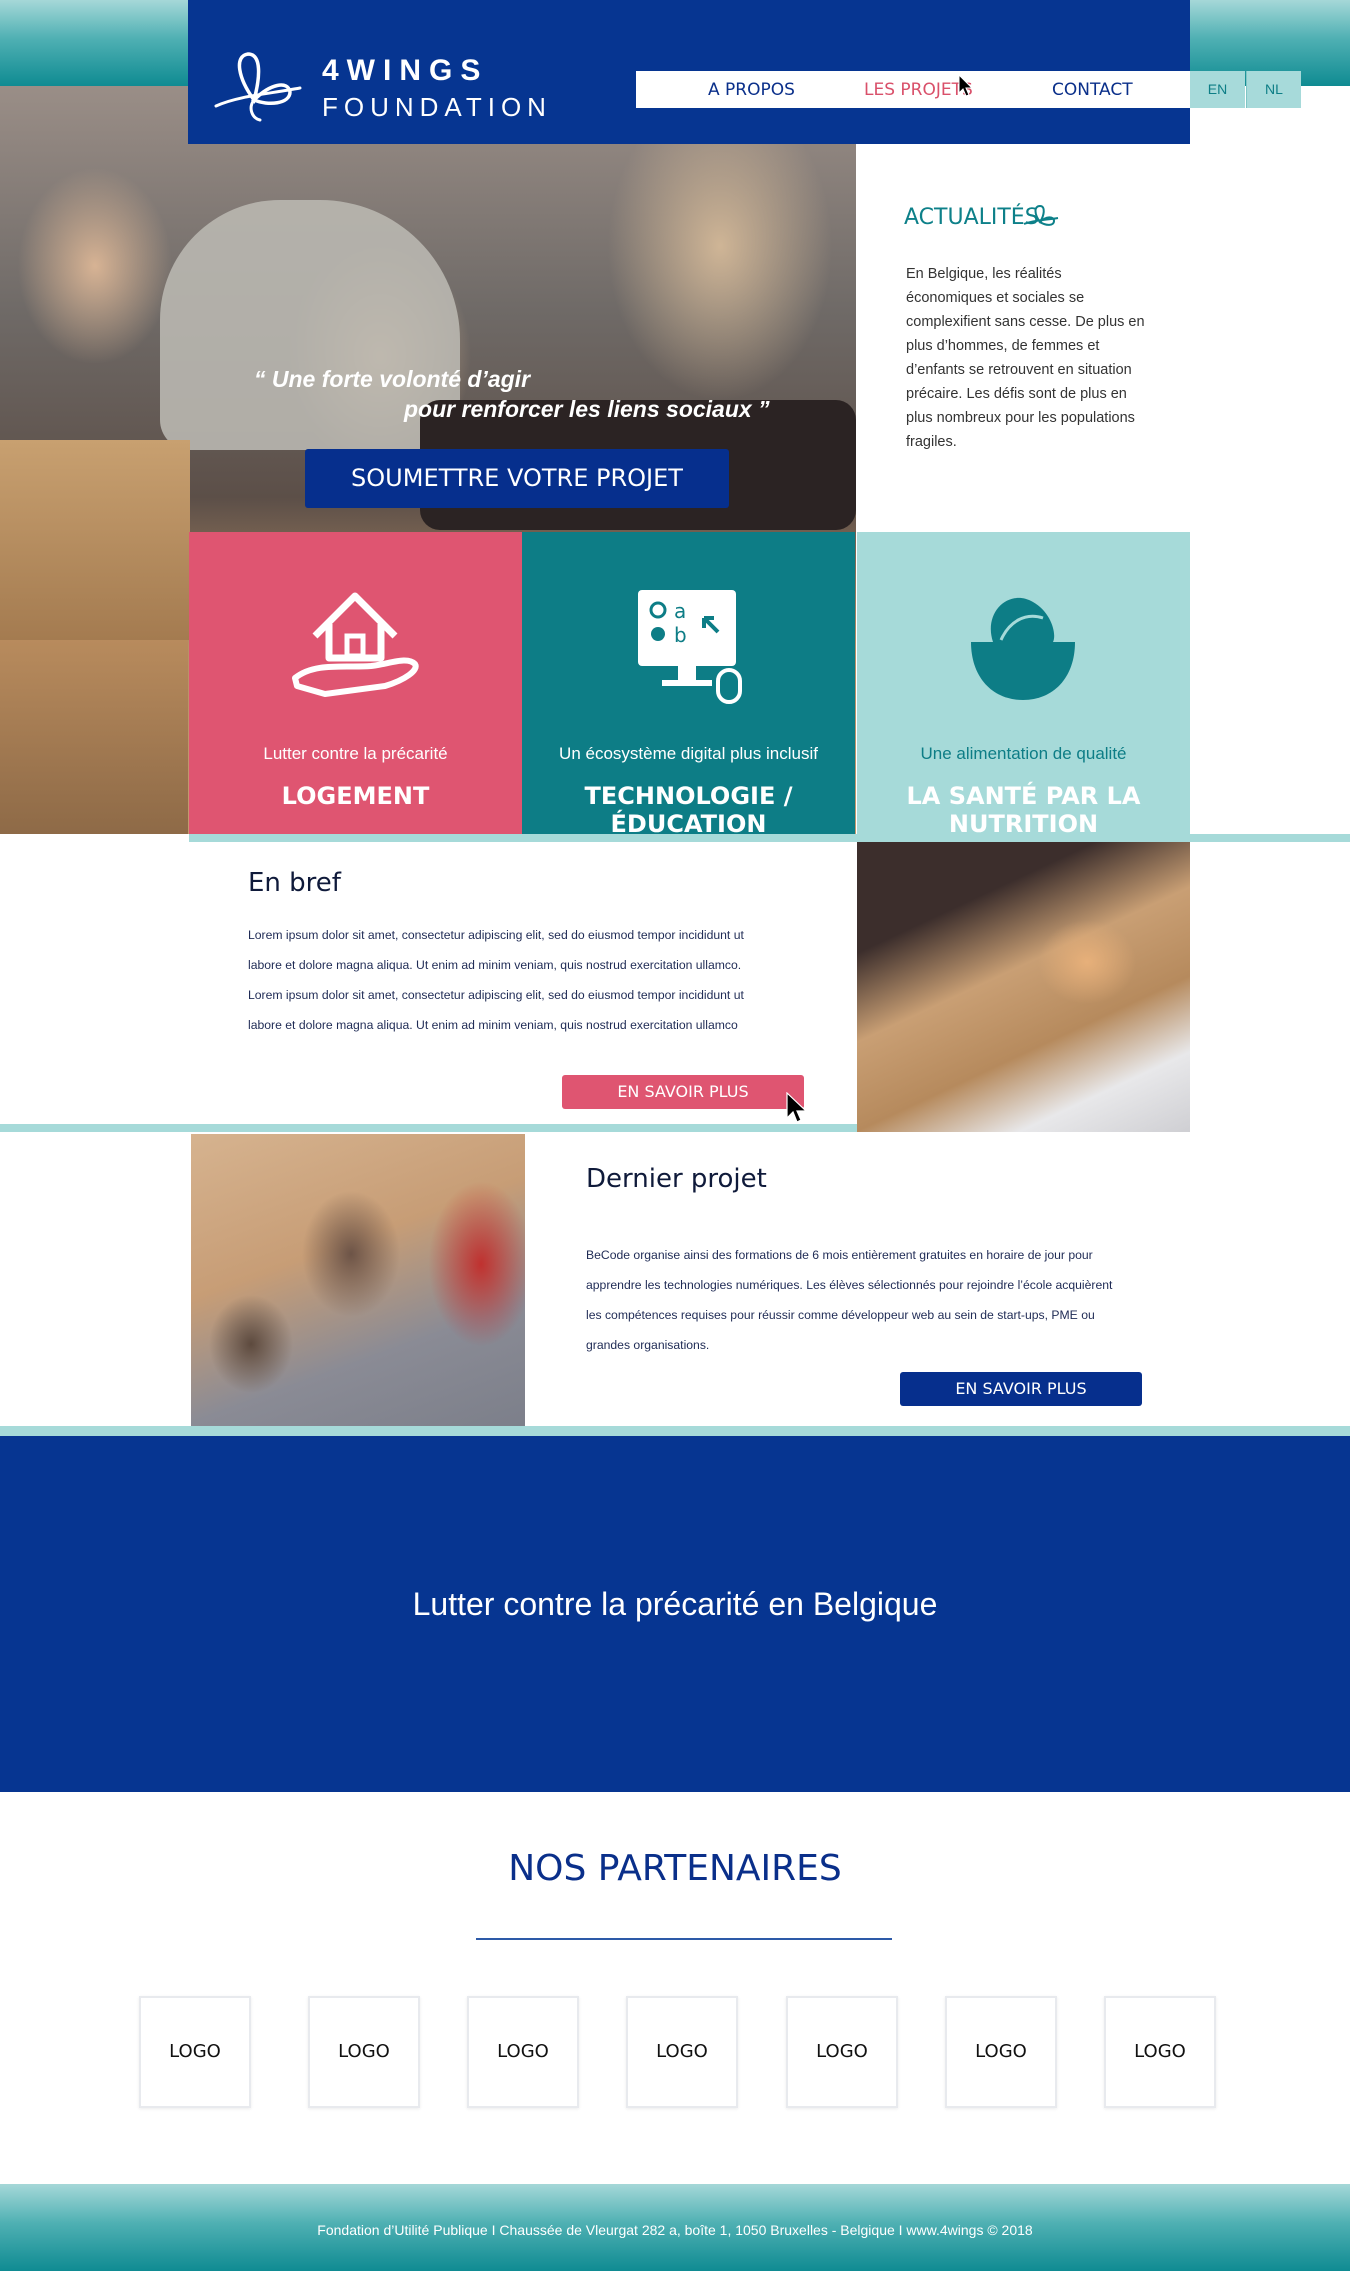  Describe the element at coordinates (358, 1280) in the screenshot. I see `students-photo` at that location.